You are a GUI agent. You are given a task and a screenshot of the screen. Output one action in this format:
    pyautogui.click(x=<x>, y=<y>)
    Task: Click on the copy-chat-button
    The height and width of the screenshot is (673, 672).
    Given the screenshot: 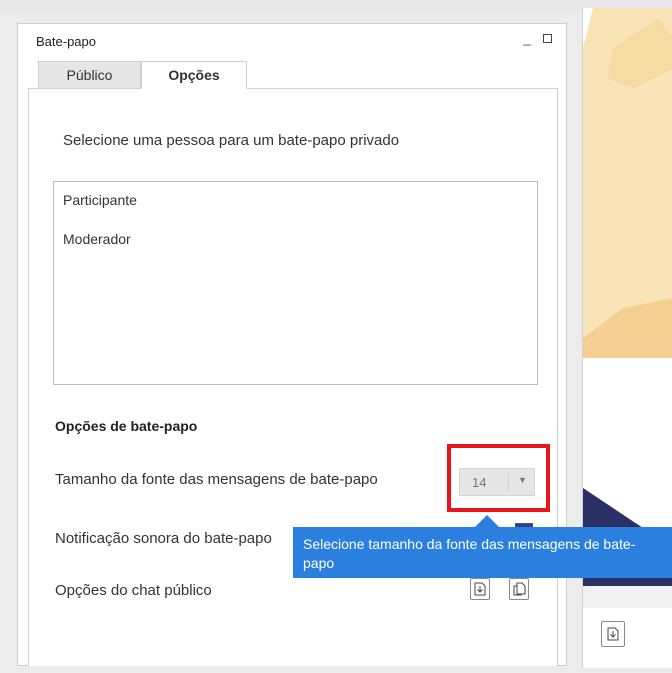 What is the action you would take?
    pyautogui.click(x=519, y=589)
    